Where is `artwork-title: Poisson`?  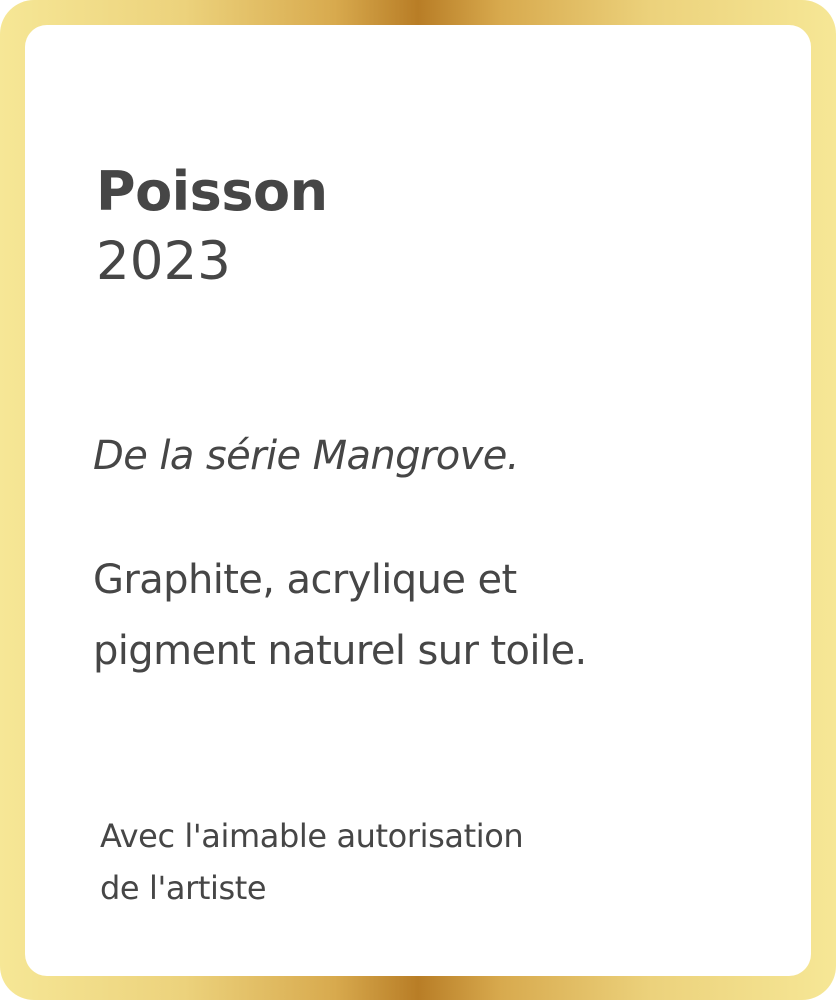 artwork-title: Poisson is located at coordinates (212, 191).